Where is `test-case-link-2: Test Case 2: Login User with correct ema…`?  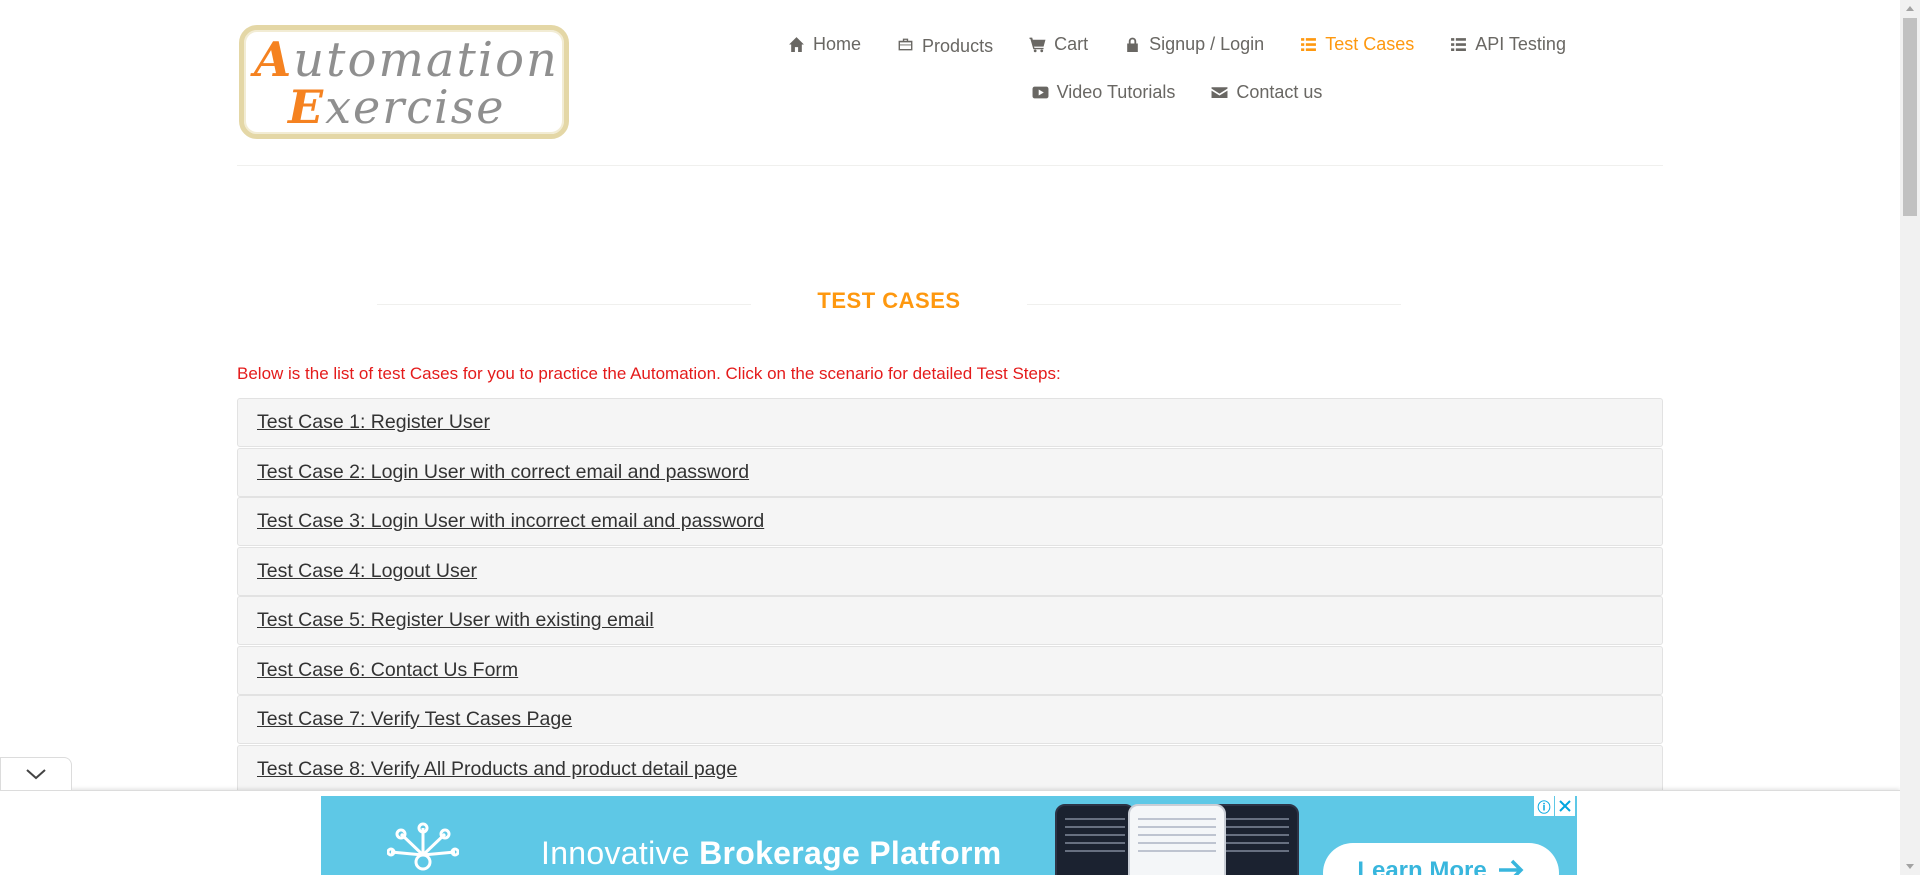
test-case-link-2: Test Case 2: Login User with correct ema… is located at coordinates (503, 472).